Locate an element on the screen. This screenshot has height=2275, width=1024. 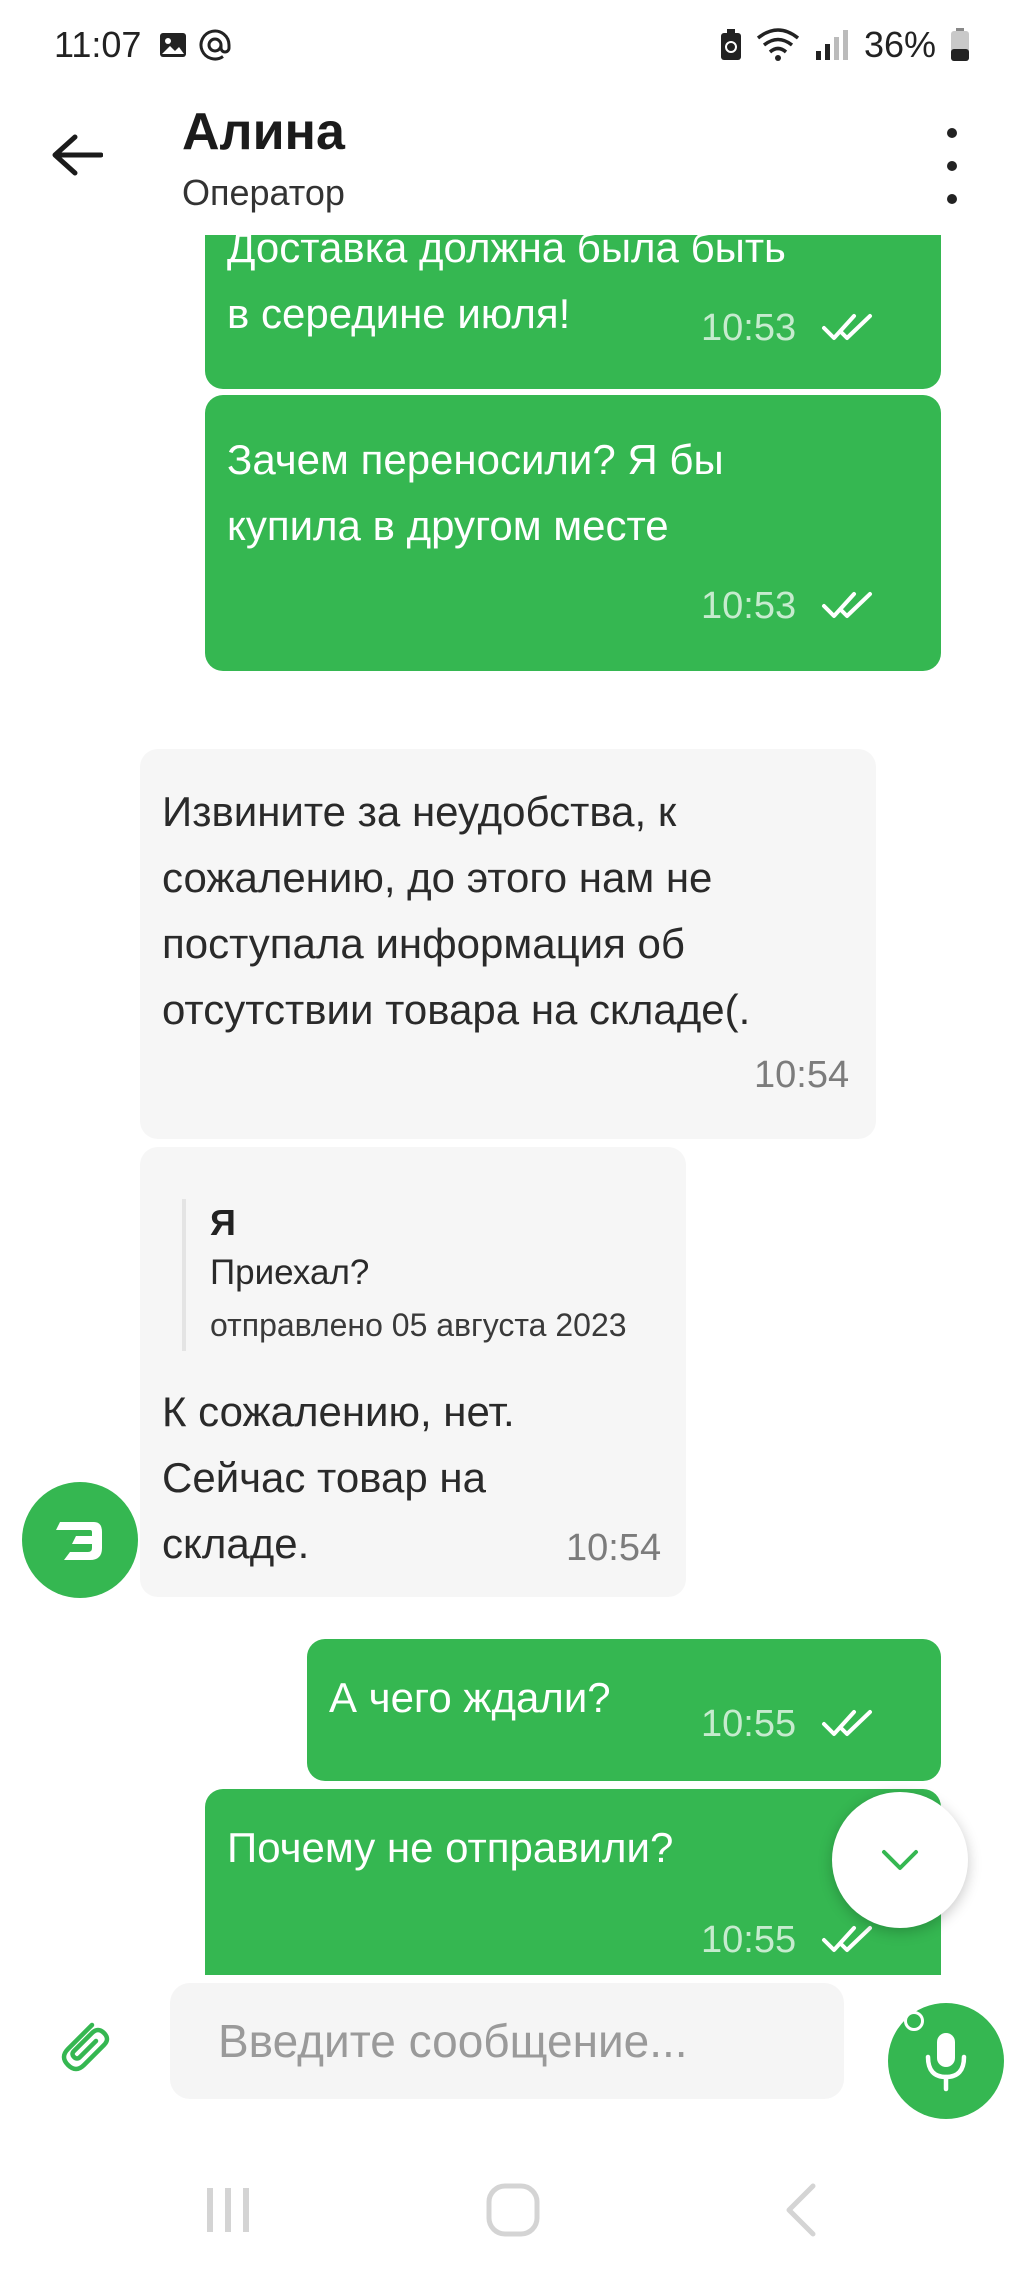
scroll-to-bottom-button is located at coordinates (900, 1860).